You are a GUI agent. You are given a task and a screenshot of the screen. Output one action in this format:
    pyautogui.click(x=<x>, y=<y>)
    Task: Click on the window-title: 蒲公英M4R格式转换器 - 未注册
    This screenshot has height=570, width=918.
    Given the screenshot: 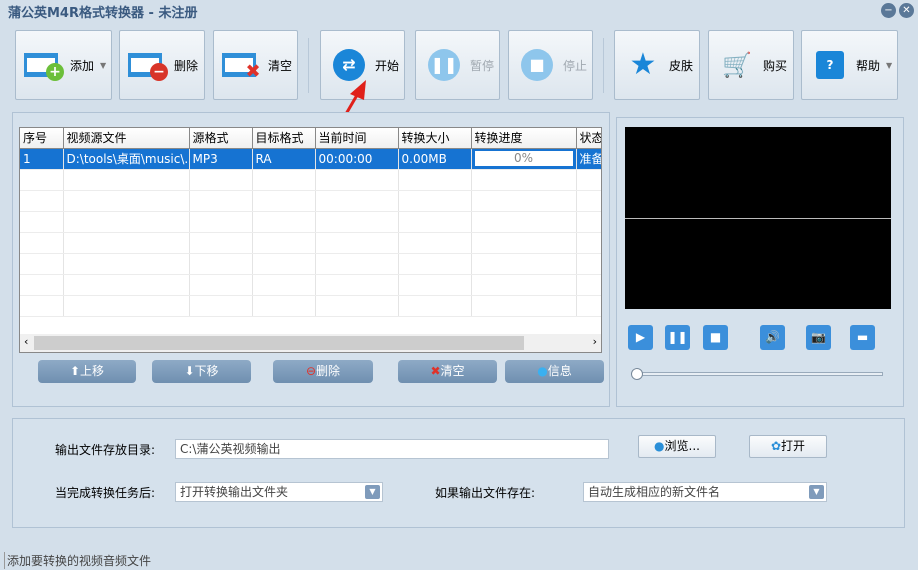 What is the action you would take?
    pyautogui.click(x=103, y=13)
    